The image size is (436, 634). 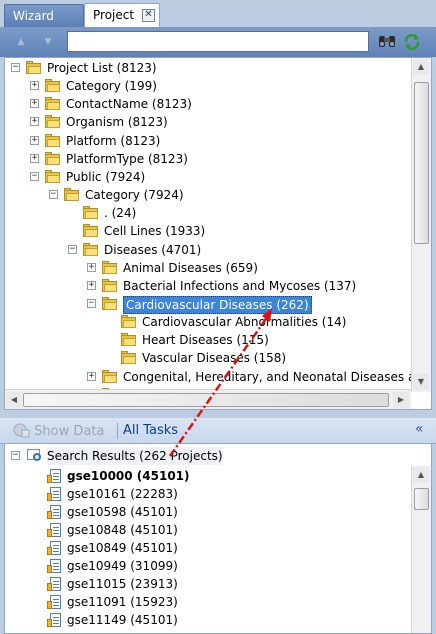 I want to click on tree-item-label: Cardiovascular Abnormalities (14), so click(x=244, y=322).